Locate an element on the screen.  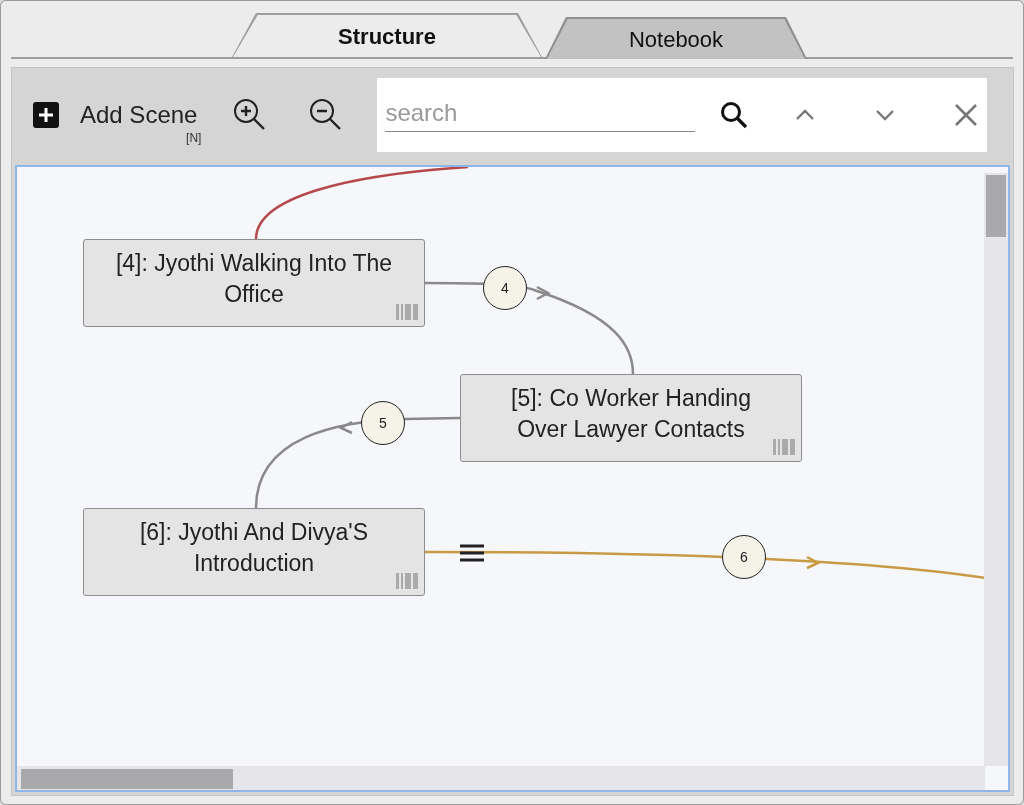
vertical-scrollbar is located at coordinates (996, 469).